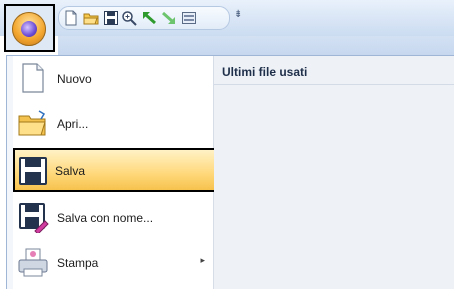 This screenshot has width=454, height=289. I want to click on open-icon, so click(91, 18).